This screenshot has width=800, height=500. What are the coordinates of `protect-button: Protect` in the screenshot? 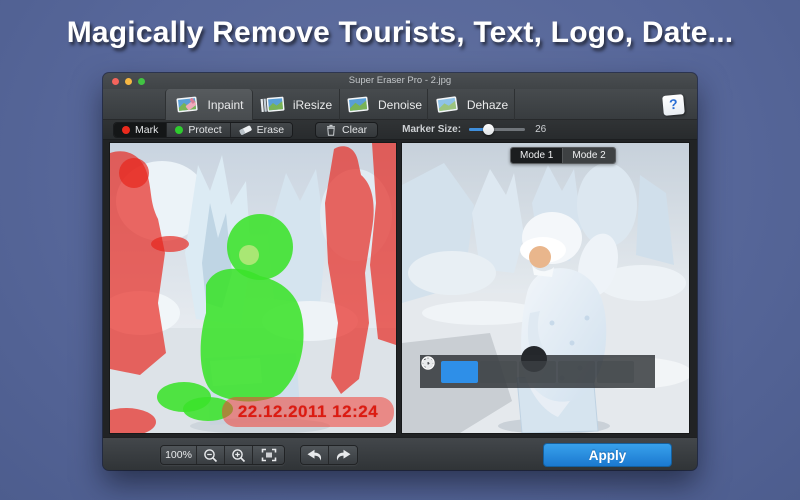 It's located at (199, 129).